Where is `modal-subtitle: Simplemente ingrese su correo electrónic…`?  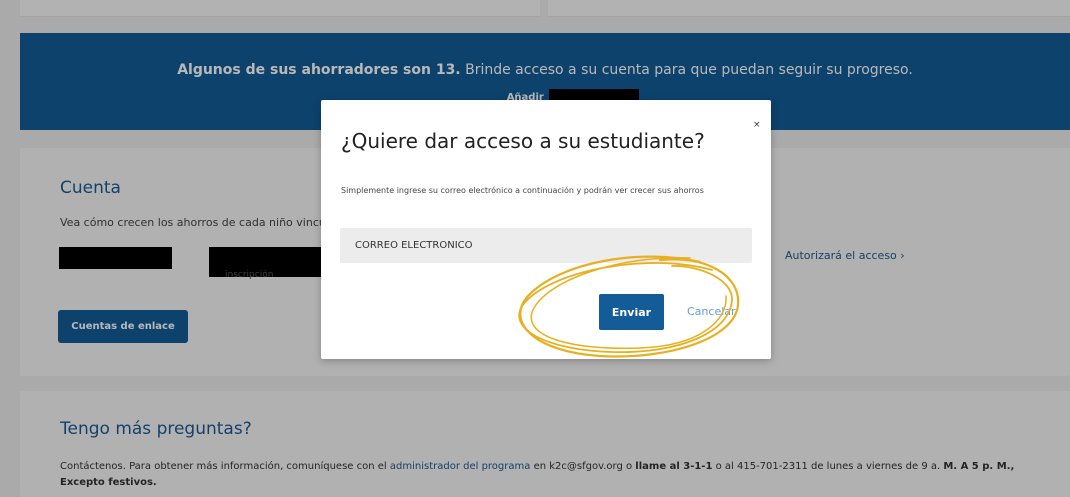
modal-subtitle: Simplemente ingrese su correo electrónic… is located at coordinates (522, 190).